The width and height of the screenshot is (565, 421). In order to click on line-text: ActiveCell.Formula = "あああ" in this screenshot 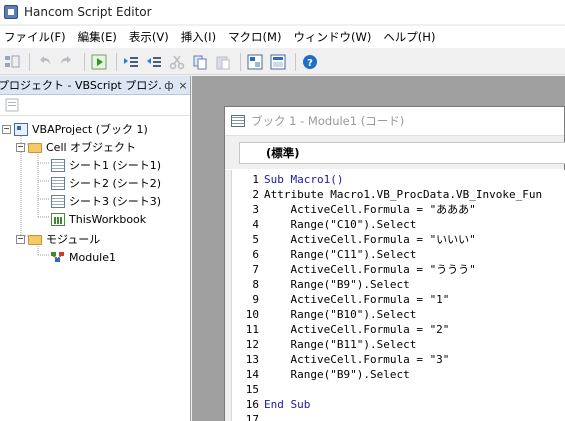, I will do `click(370, 209)`.